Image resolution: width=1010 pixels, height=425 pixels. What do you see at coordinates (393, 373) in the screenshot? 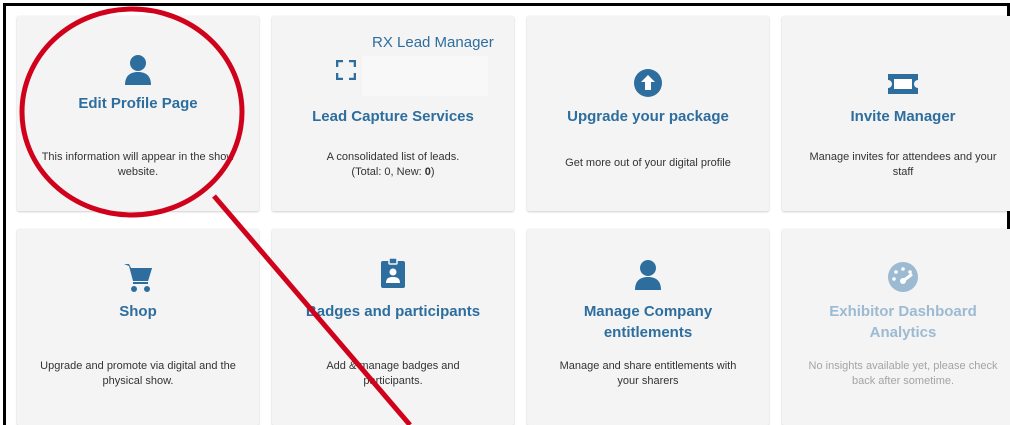
I see `tile-description: Add & manage badges and participants.` at bounding box center [393, 373].